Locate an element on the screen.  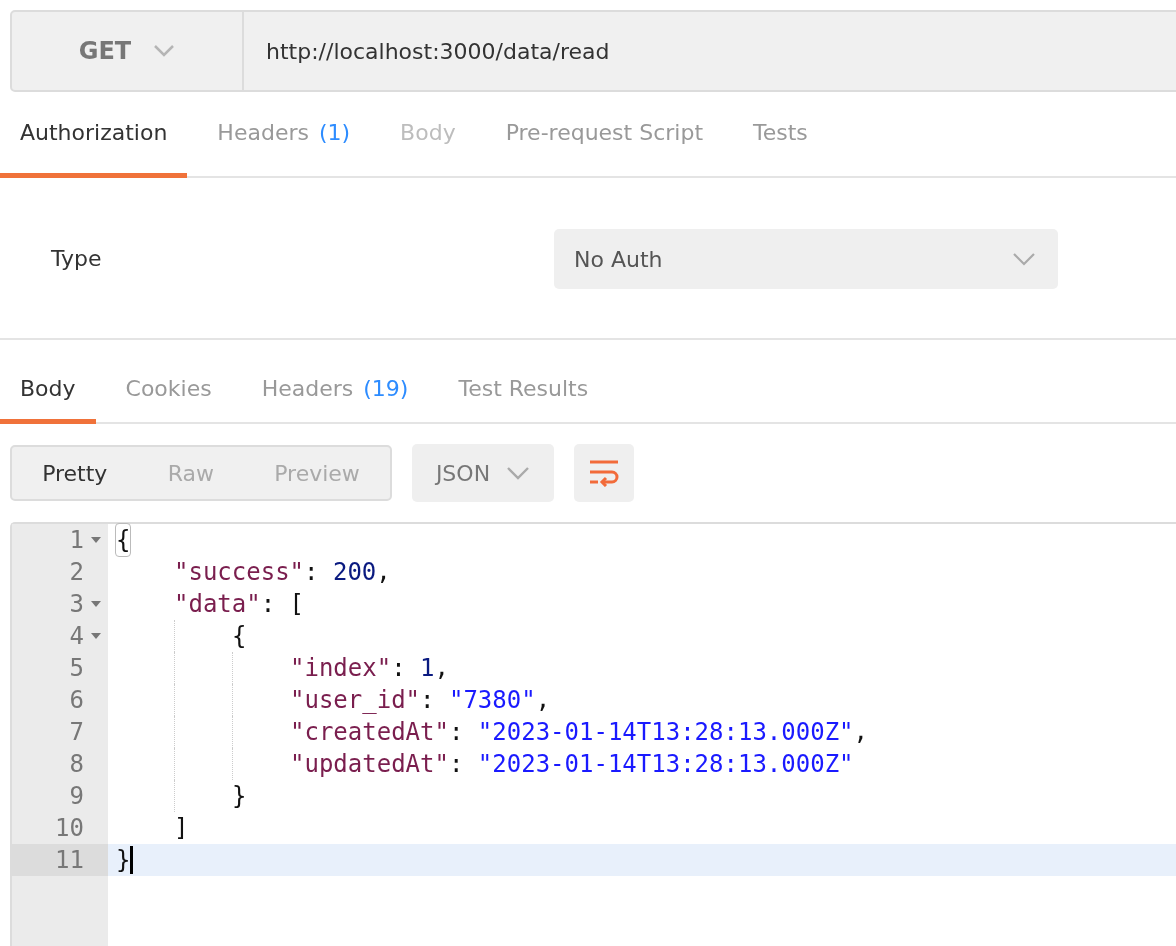
line-number: 10 is located at coordinates (69, 828).